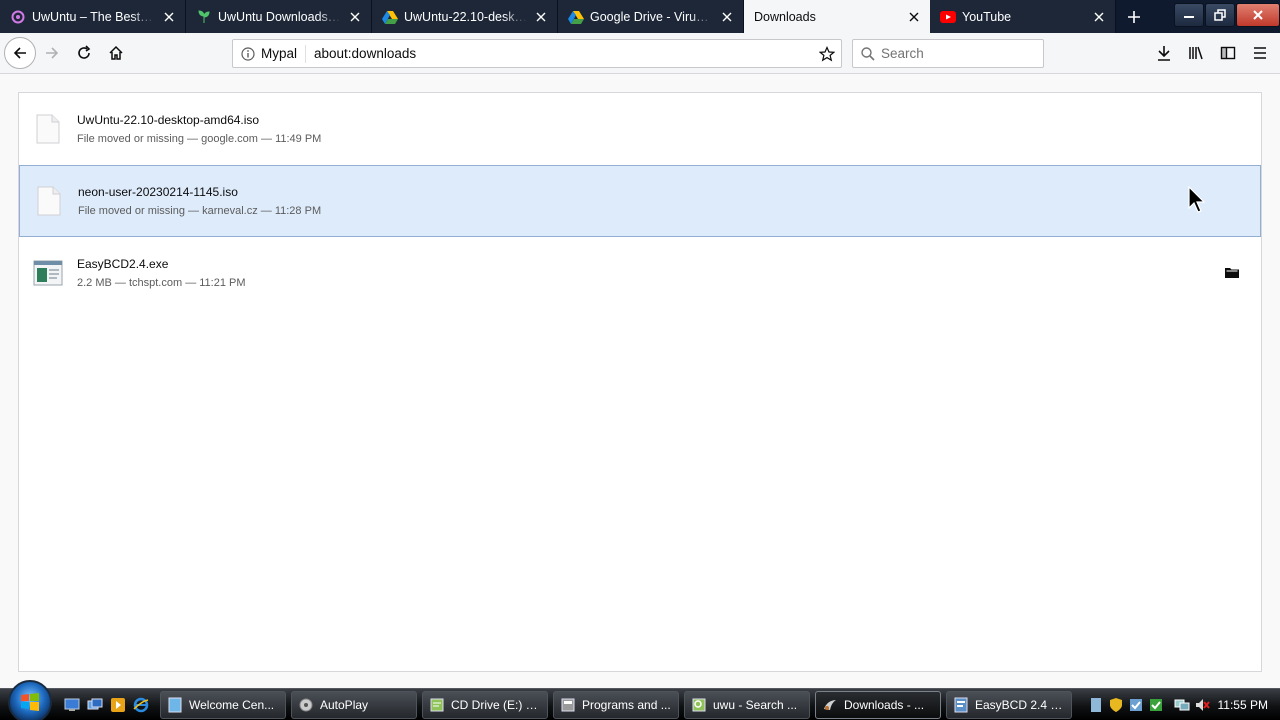 Image resolution: width=1280 pixels, height=720 pixels. What do you see at coordinates (837, 16) in the screenshot?
I see `tab-downloads: Downloads` at bounding box center [837, 16].